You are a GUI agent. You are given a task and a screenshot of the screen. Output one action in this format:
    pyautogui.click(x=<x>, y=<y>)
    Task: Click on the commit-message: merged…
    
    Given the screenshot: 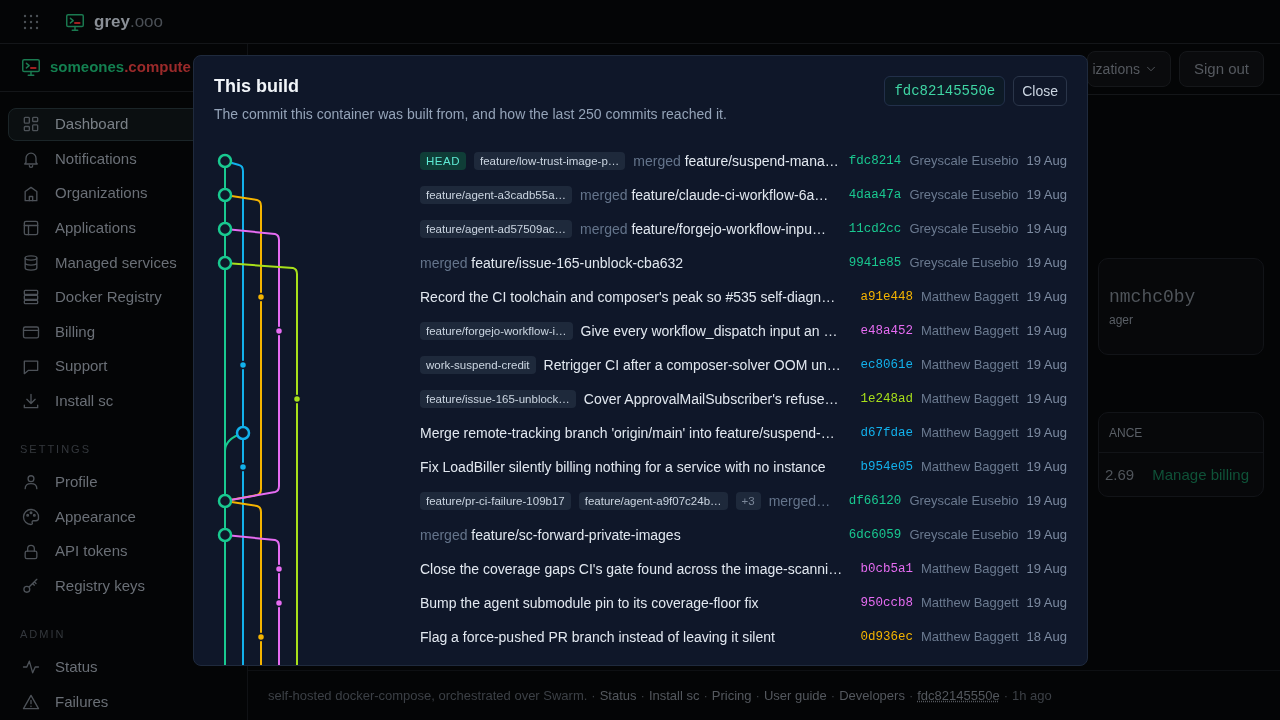 What is the action you would take?
    pyautogui.click(x=799, y=501)
    